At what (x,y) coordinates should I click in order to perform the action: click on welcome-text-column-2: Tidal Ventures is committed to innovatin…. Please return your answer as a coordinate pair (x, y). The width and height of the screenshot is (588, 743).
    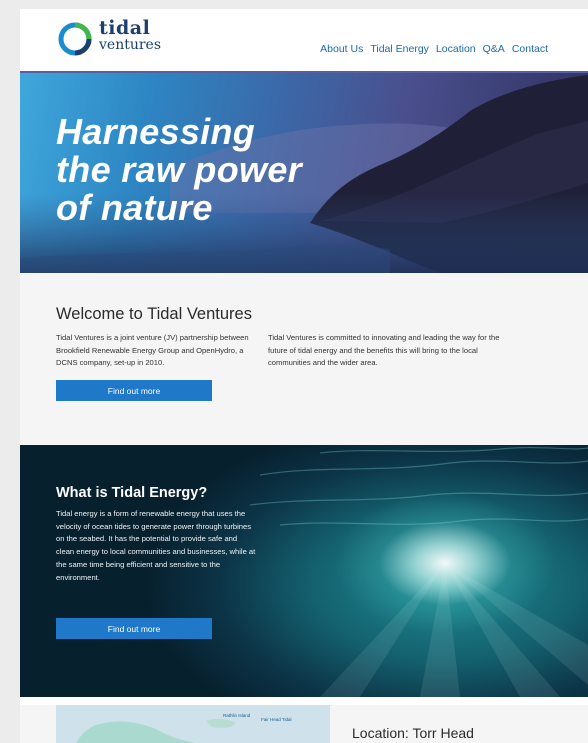
    Looking at the image, I should click on (384, 350).